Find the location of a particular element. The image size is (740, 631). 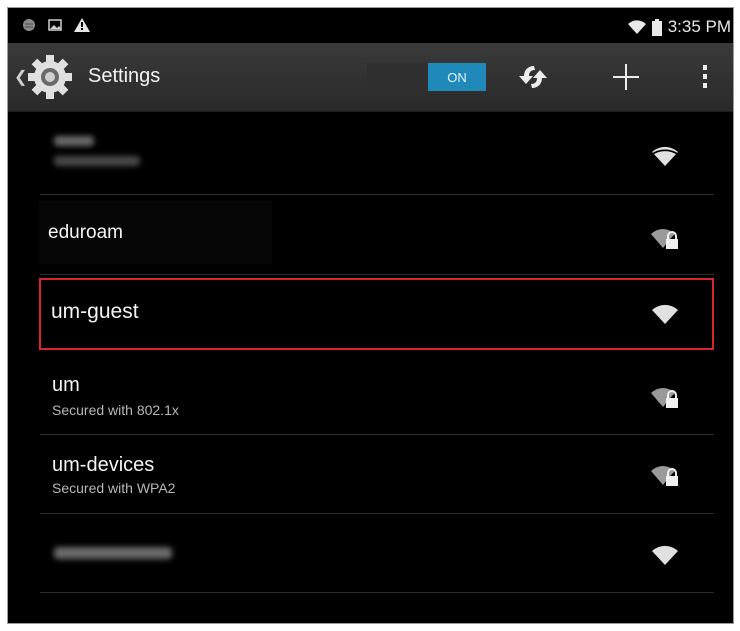

image-icon is located at coordinates (55, 25).